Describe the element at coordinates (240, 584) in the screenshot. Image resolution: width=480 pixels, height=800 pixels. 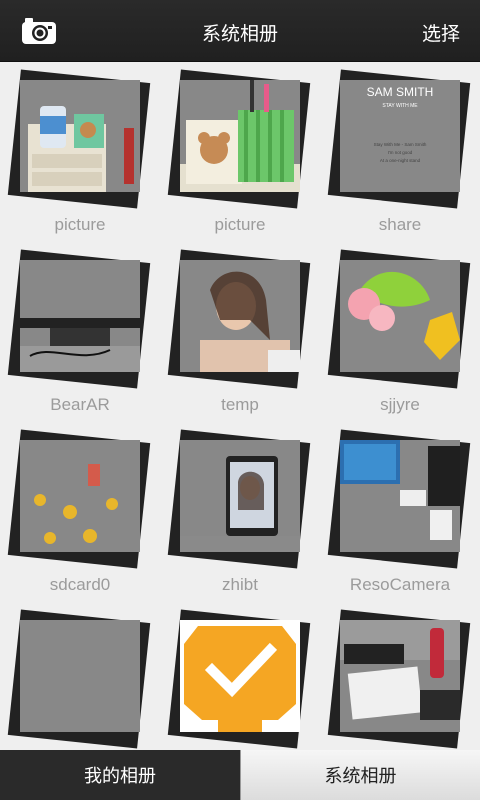
I see `album-name: zhibt` at that location.